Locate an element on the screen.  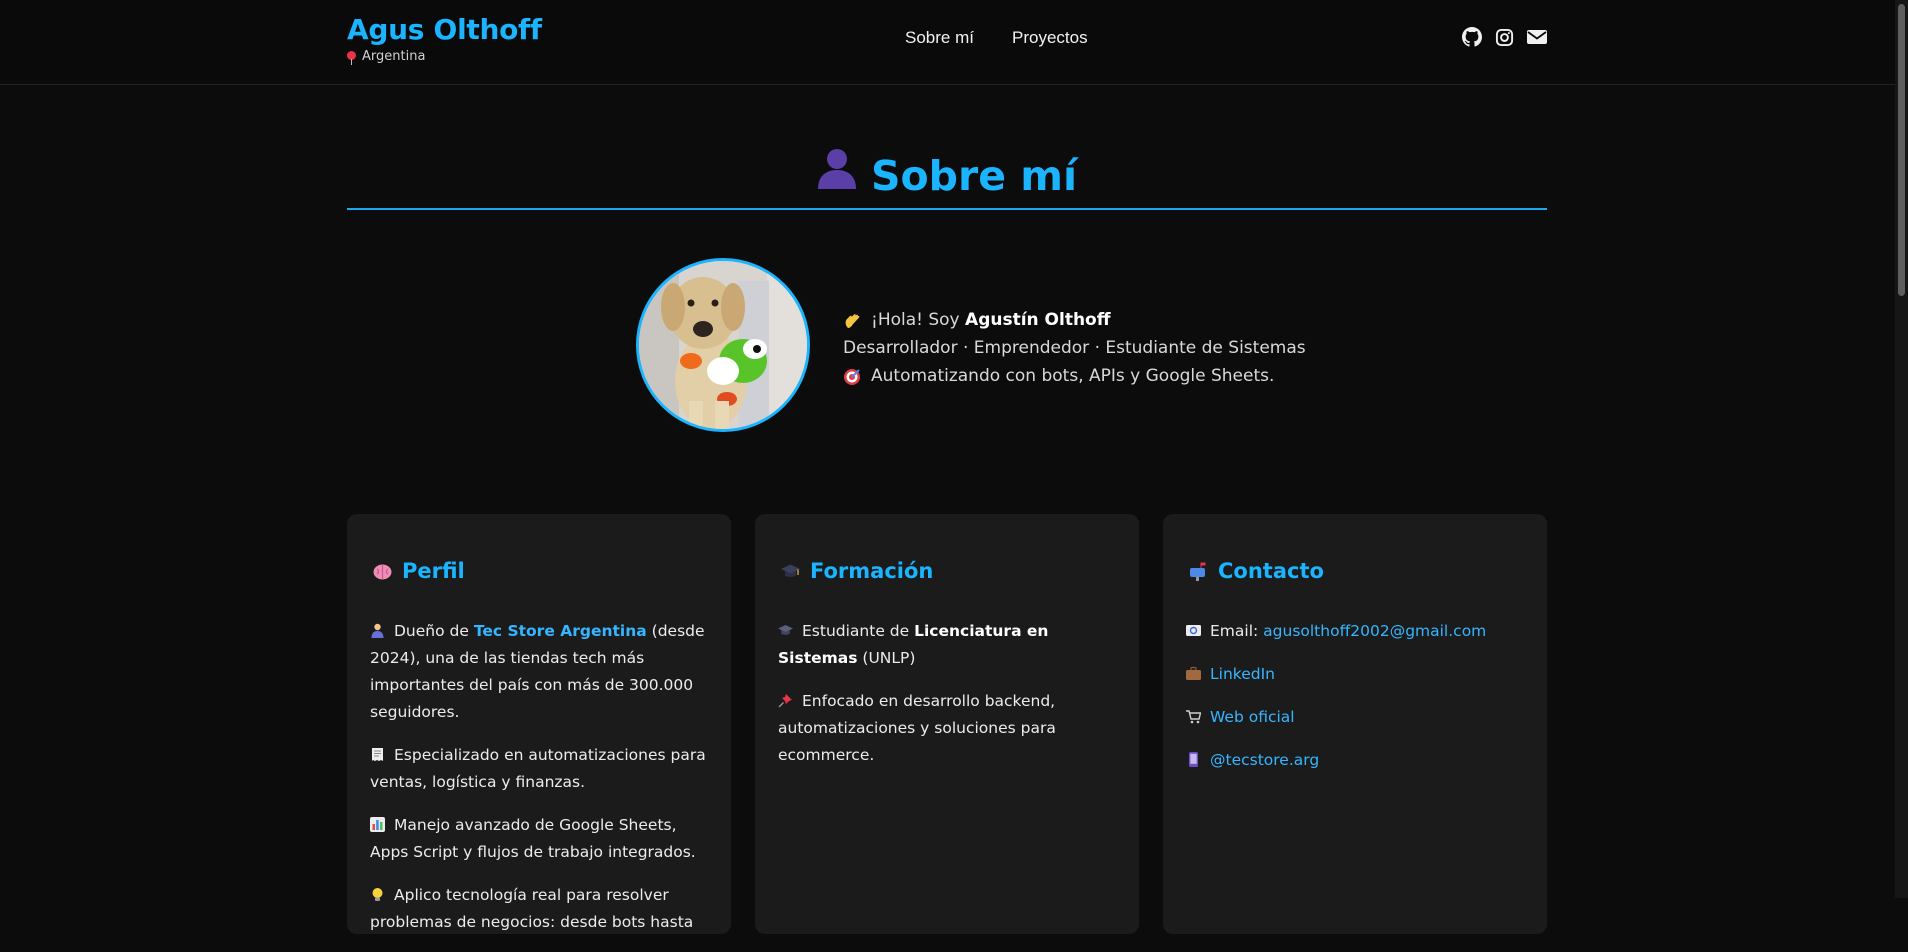
title-divider is located at coordinates (947, 209).